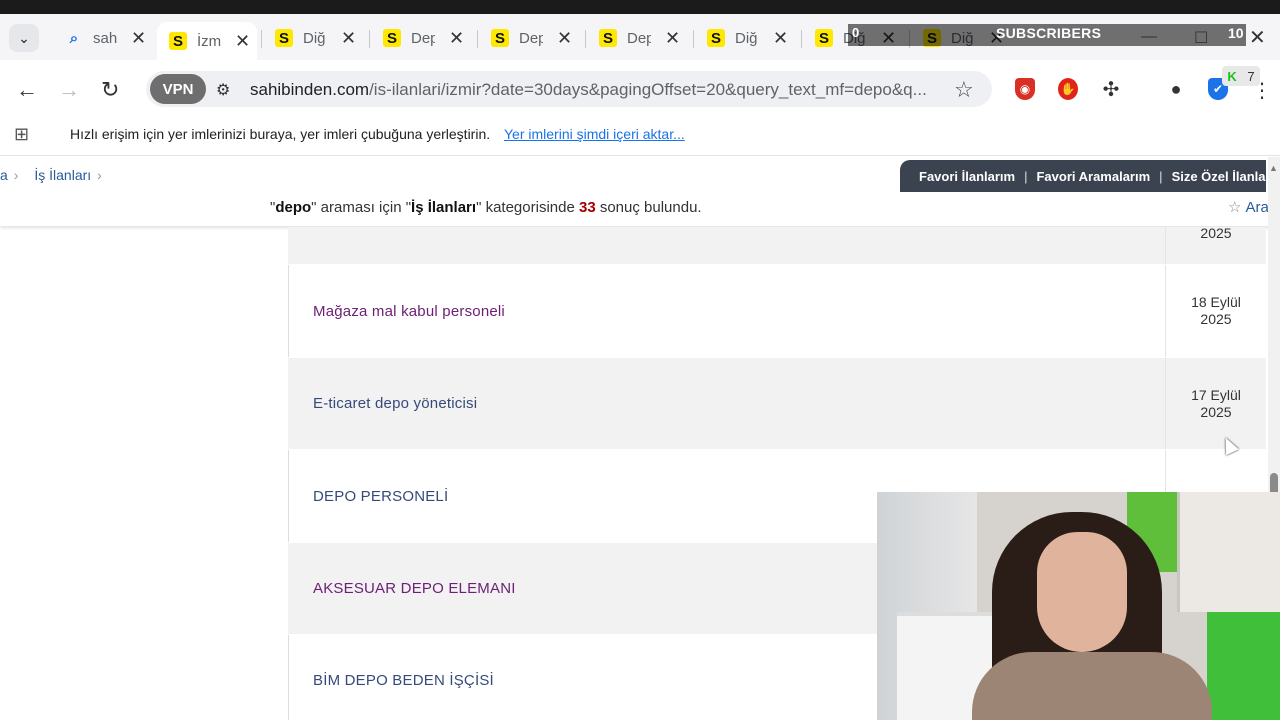 This screenshot has width=1280, height=720. Describe the element at coordinates (1232, 76) in the screenshot. I see `extension-badge-letter: K` at that location.